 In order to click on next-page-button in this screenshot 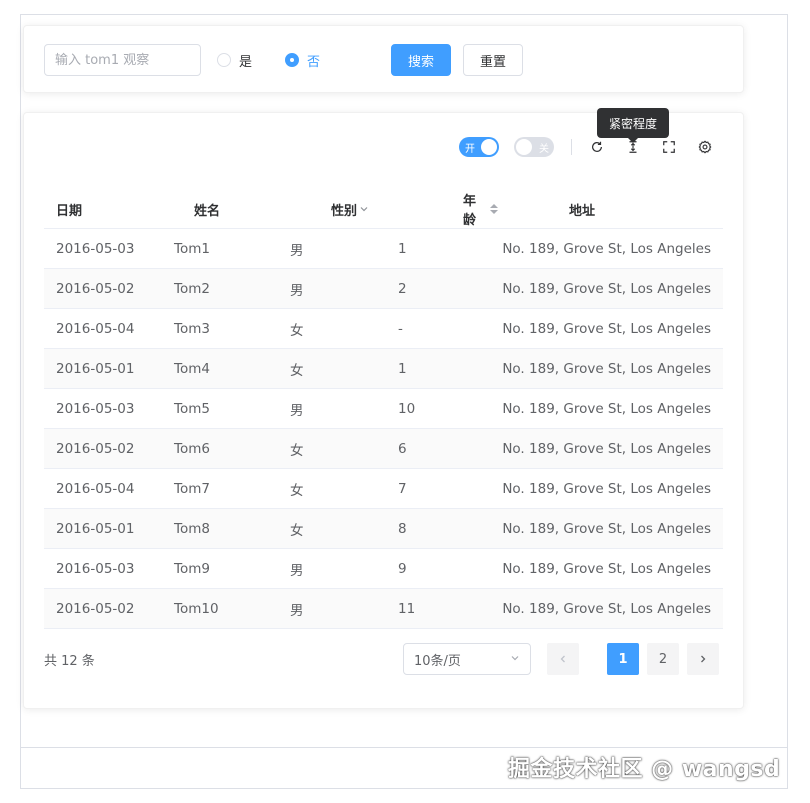, I will do `click(703, 659)`.